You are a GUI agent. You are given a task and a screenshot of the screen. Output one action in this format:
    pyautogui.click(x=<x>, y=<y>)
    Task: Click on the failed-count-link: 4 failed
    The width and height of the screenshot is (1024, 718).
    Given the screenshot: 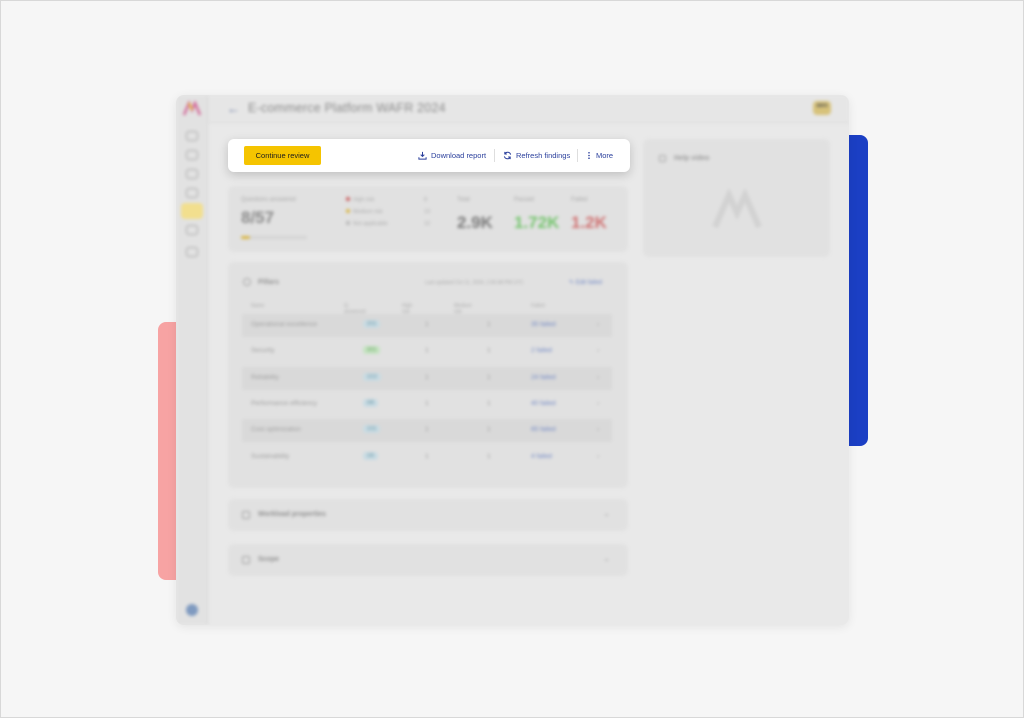 What is the action you would take?
    pyautogui.click(x=541, y=456)
    